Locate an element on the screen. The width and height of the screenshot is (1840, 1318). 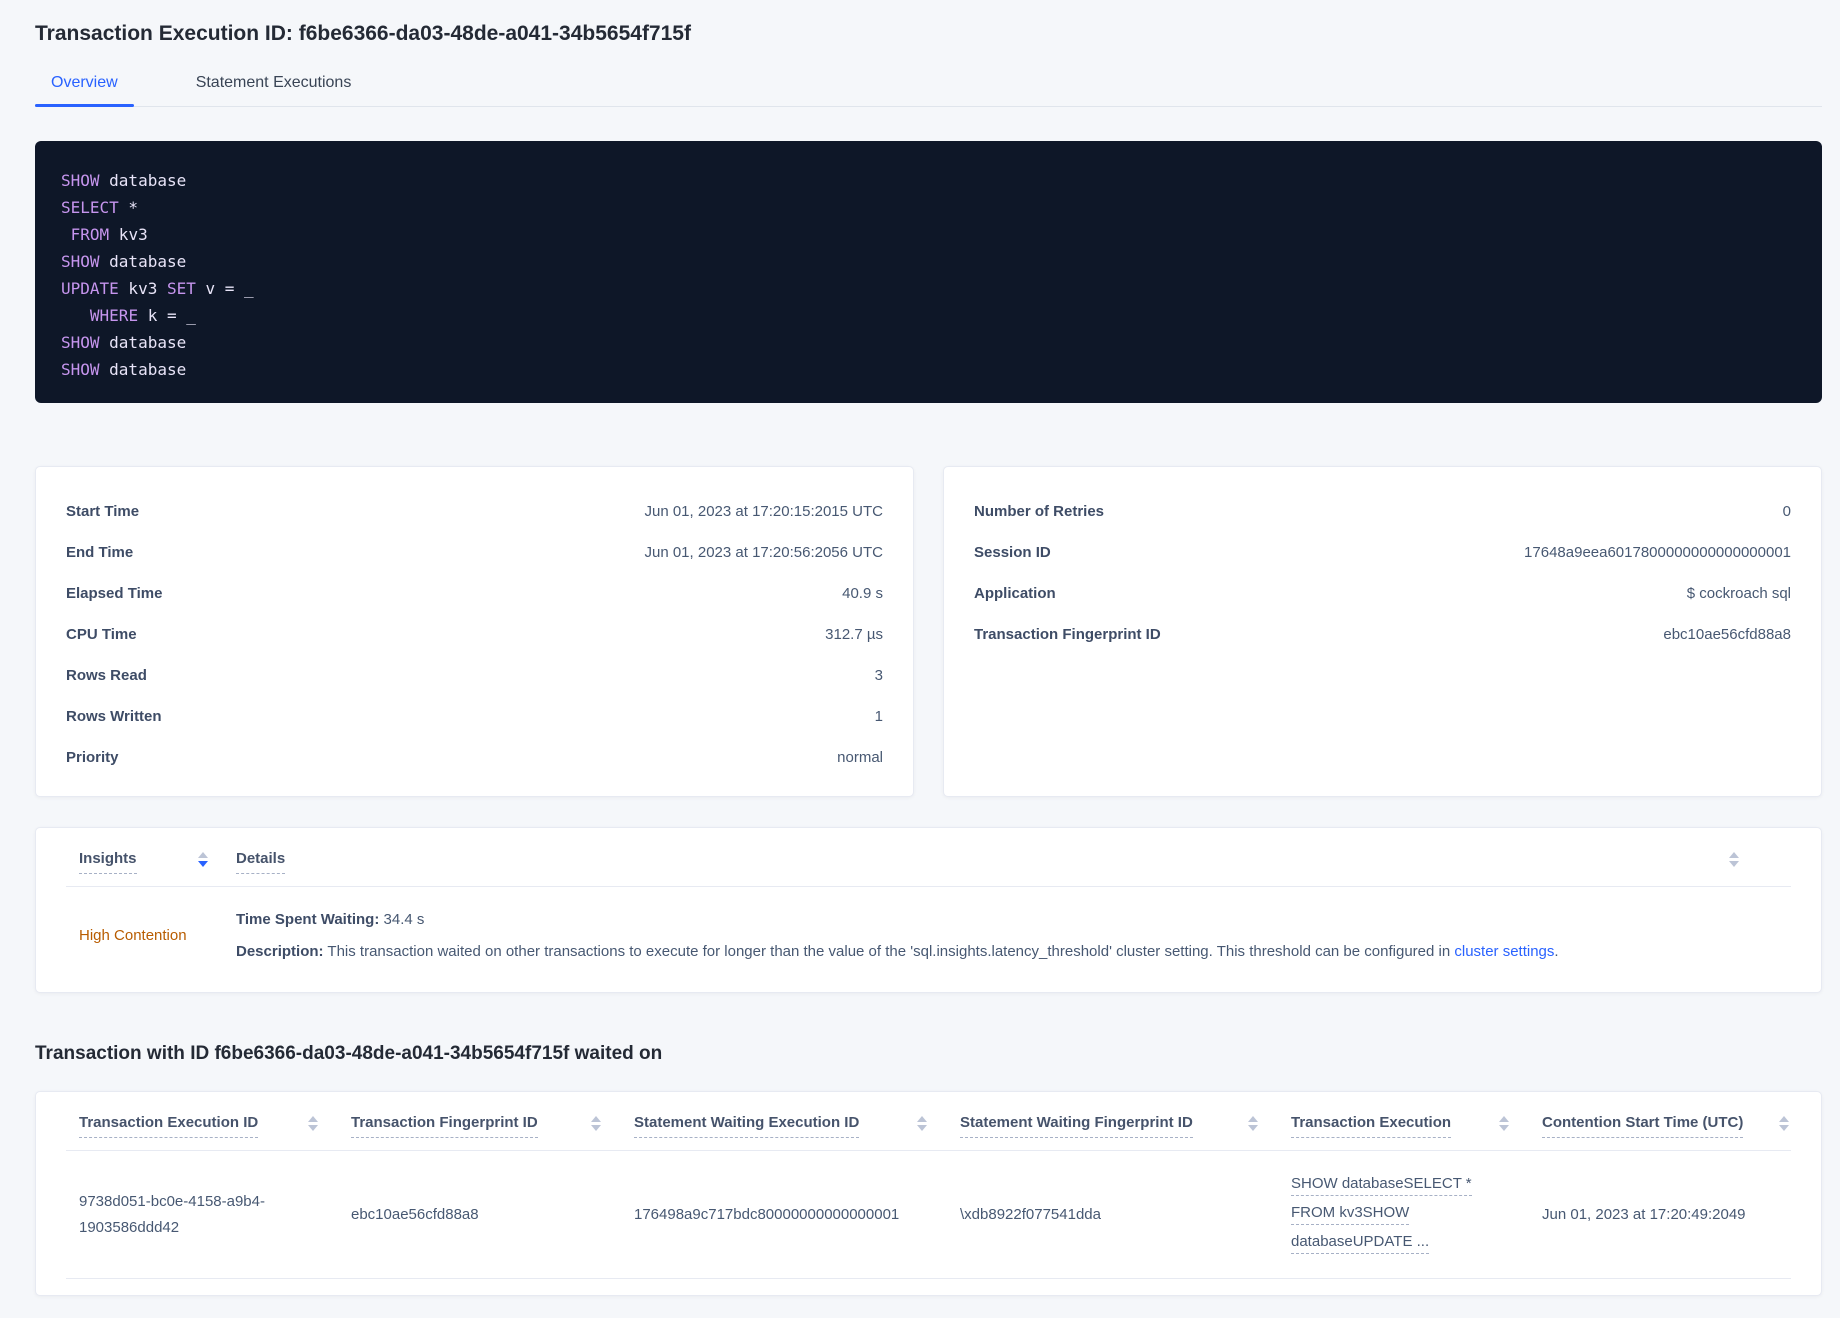
cell-transaction-fingerprint-id: ebc10ae56cfd88a8 is located at coordinates (415, 1214).